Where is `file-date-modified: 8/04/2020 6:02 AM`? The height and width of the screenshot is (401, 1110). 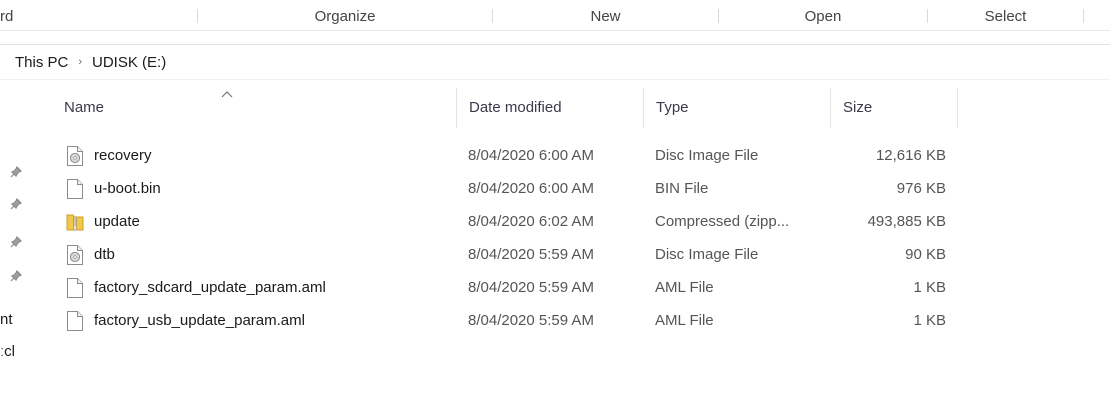
file-date-modified: 8/04/2020 6:02 AM is located at coordinates (531, 221).